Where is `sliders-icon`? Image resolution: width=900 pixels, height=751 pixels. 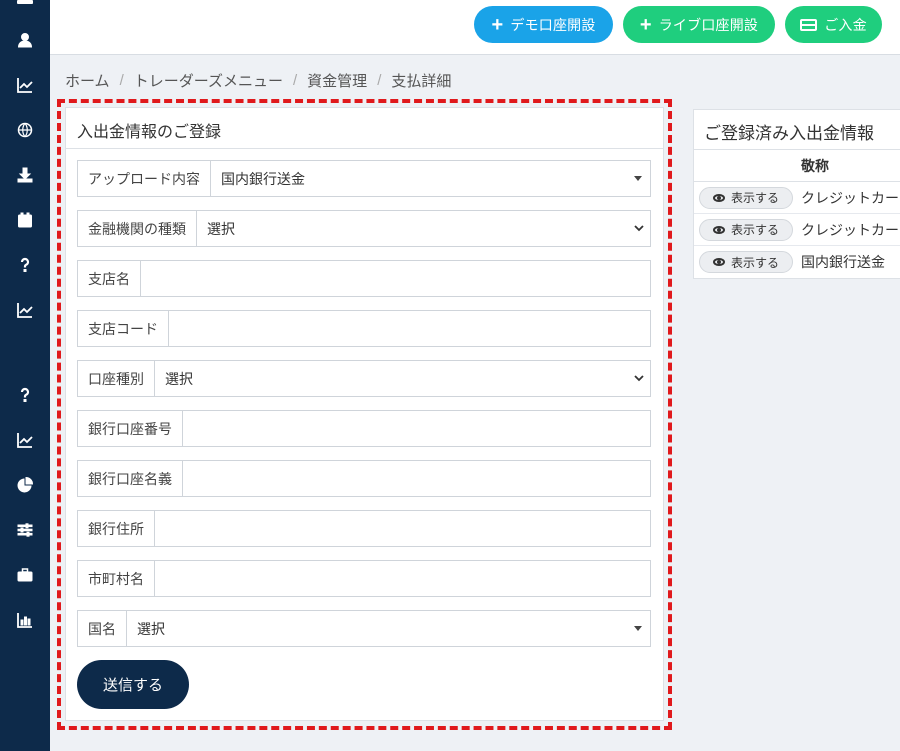 sliders-icon is located at coordinates (25, 530).